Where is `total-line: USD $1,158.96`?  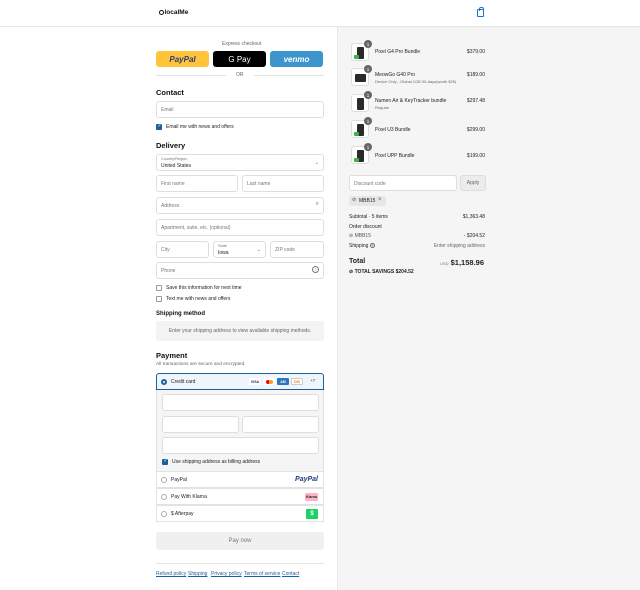 total-line: USD $1,158.96 is located at coordinates (462, 262).